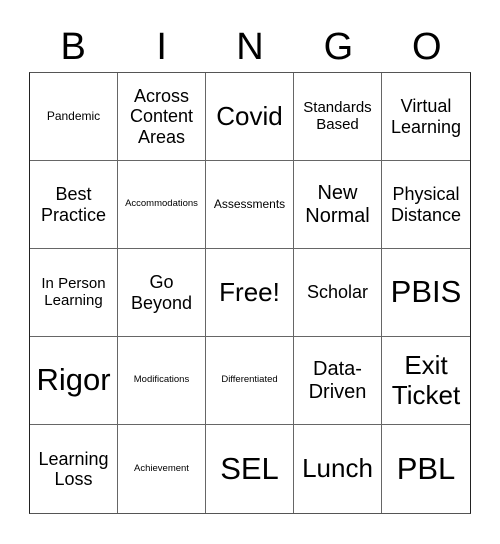 This screenshot has width=500, height=544. I want to click on bingo-cell: Virtual Learning, so click(426, 117).